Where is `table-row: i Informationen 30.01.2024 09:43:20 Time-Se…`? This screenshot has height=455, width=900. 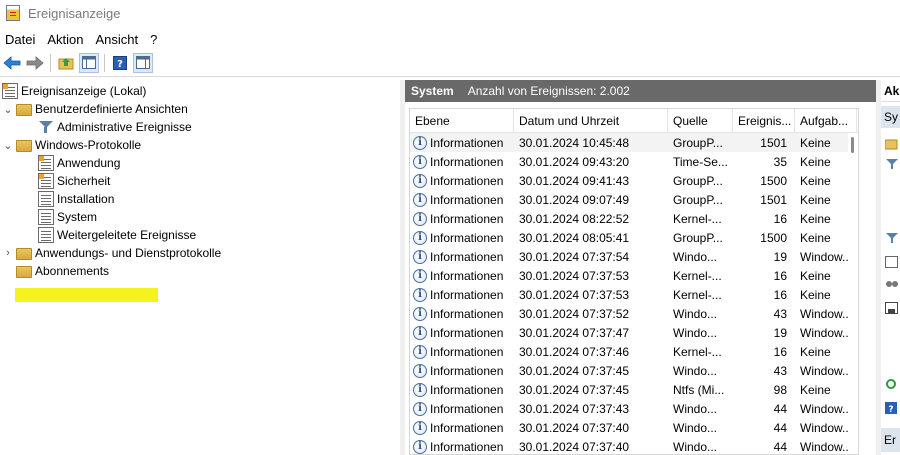 table-row: i Informationen 30.01.2024 09:43:20 Time-Se… is located at coordinates (634, 161).